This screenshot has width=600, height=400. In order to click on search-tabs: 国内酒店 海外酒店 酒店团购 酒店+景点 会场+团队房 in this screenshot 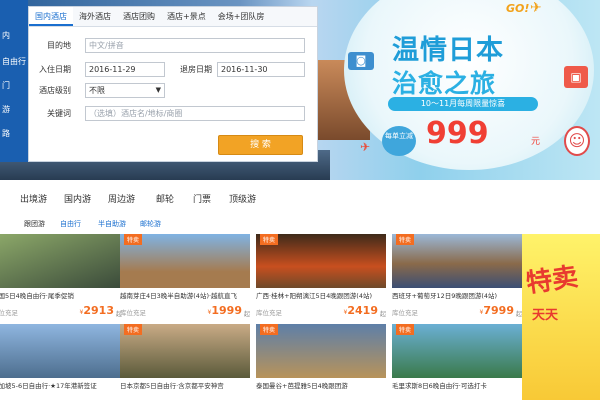, I will do `click(173, 17)`.